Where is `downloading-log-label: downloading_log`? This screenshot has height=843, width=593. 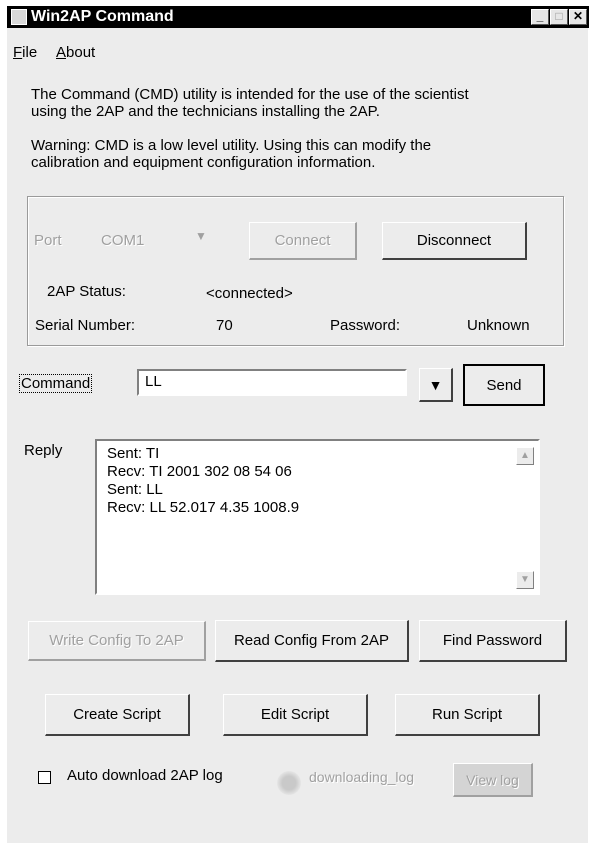 downloading-log-label: downloading_log is located at coordinates (362, 777).